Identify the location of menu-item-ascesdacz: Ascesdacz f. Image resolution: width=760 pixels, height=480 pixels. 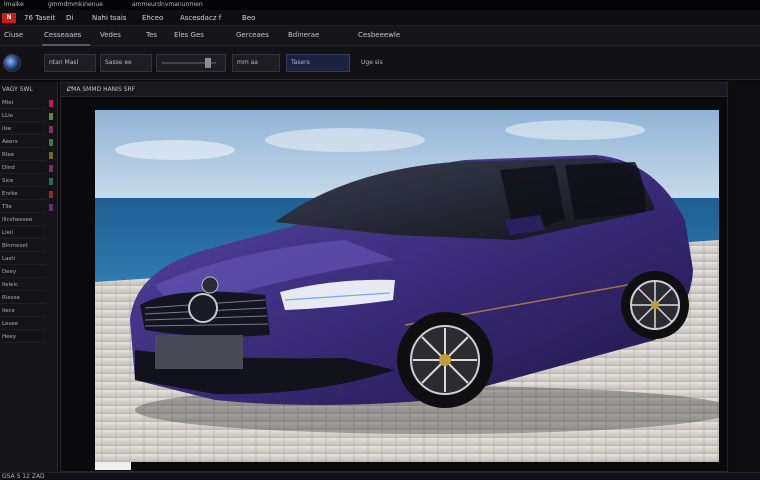
(200, 18).